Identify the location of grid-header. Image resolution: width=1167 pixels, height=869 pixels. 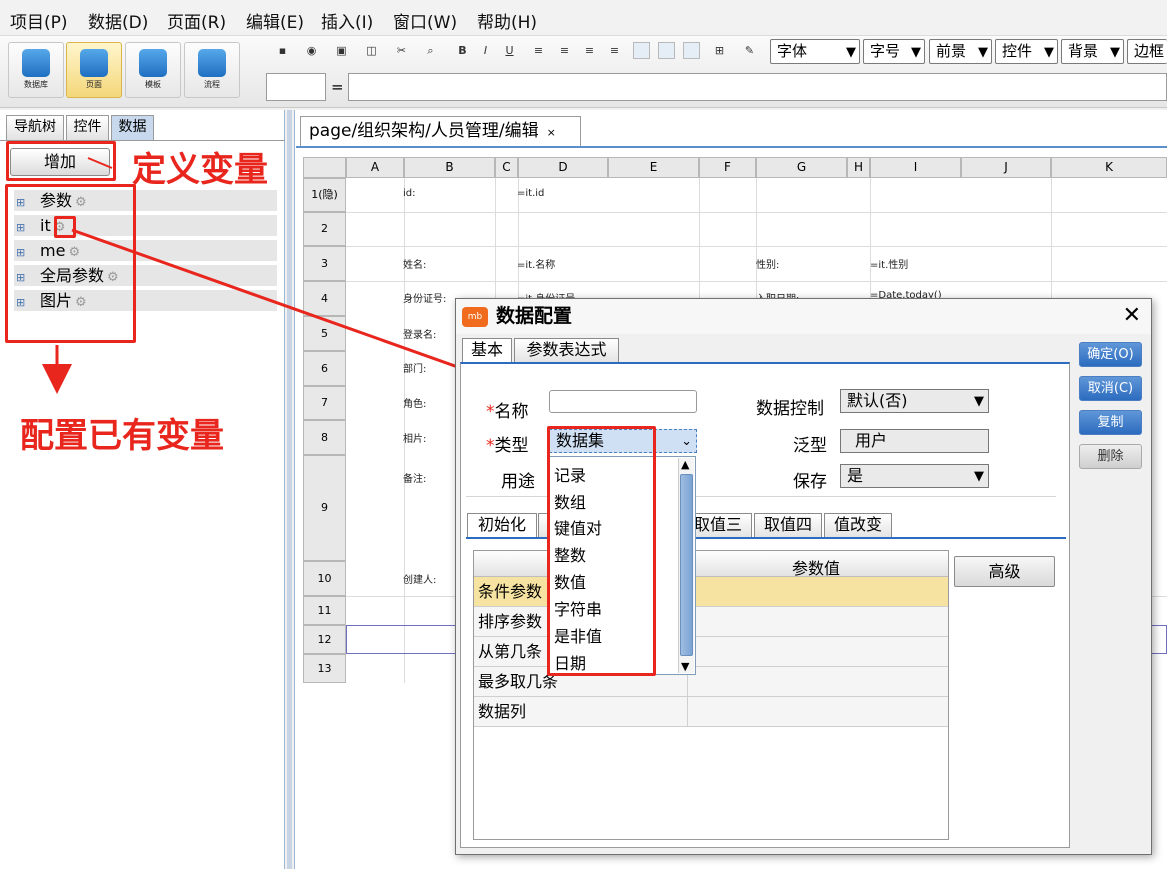
(711, 564).